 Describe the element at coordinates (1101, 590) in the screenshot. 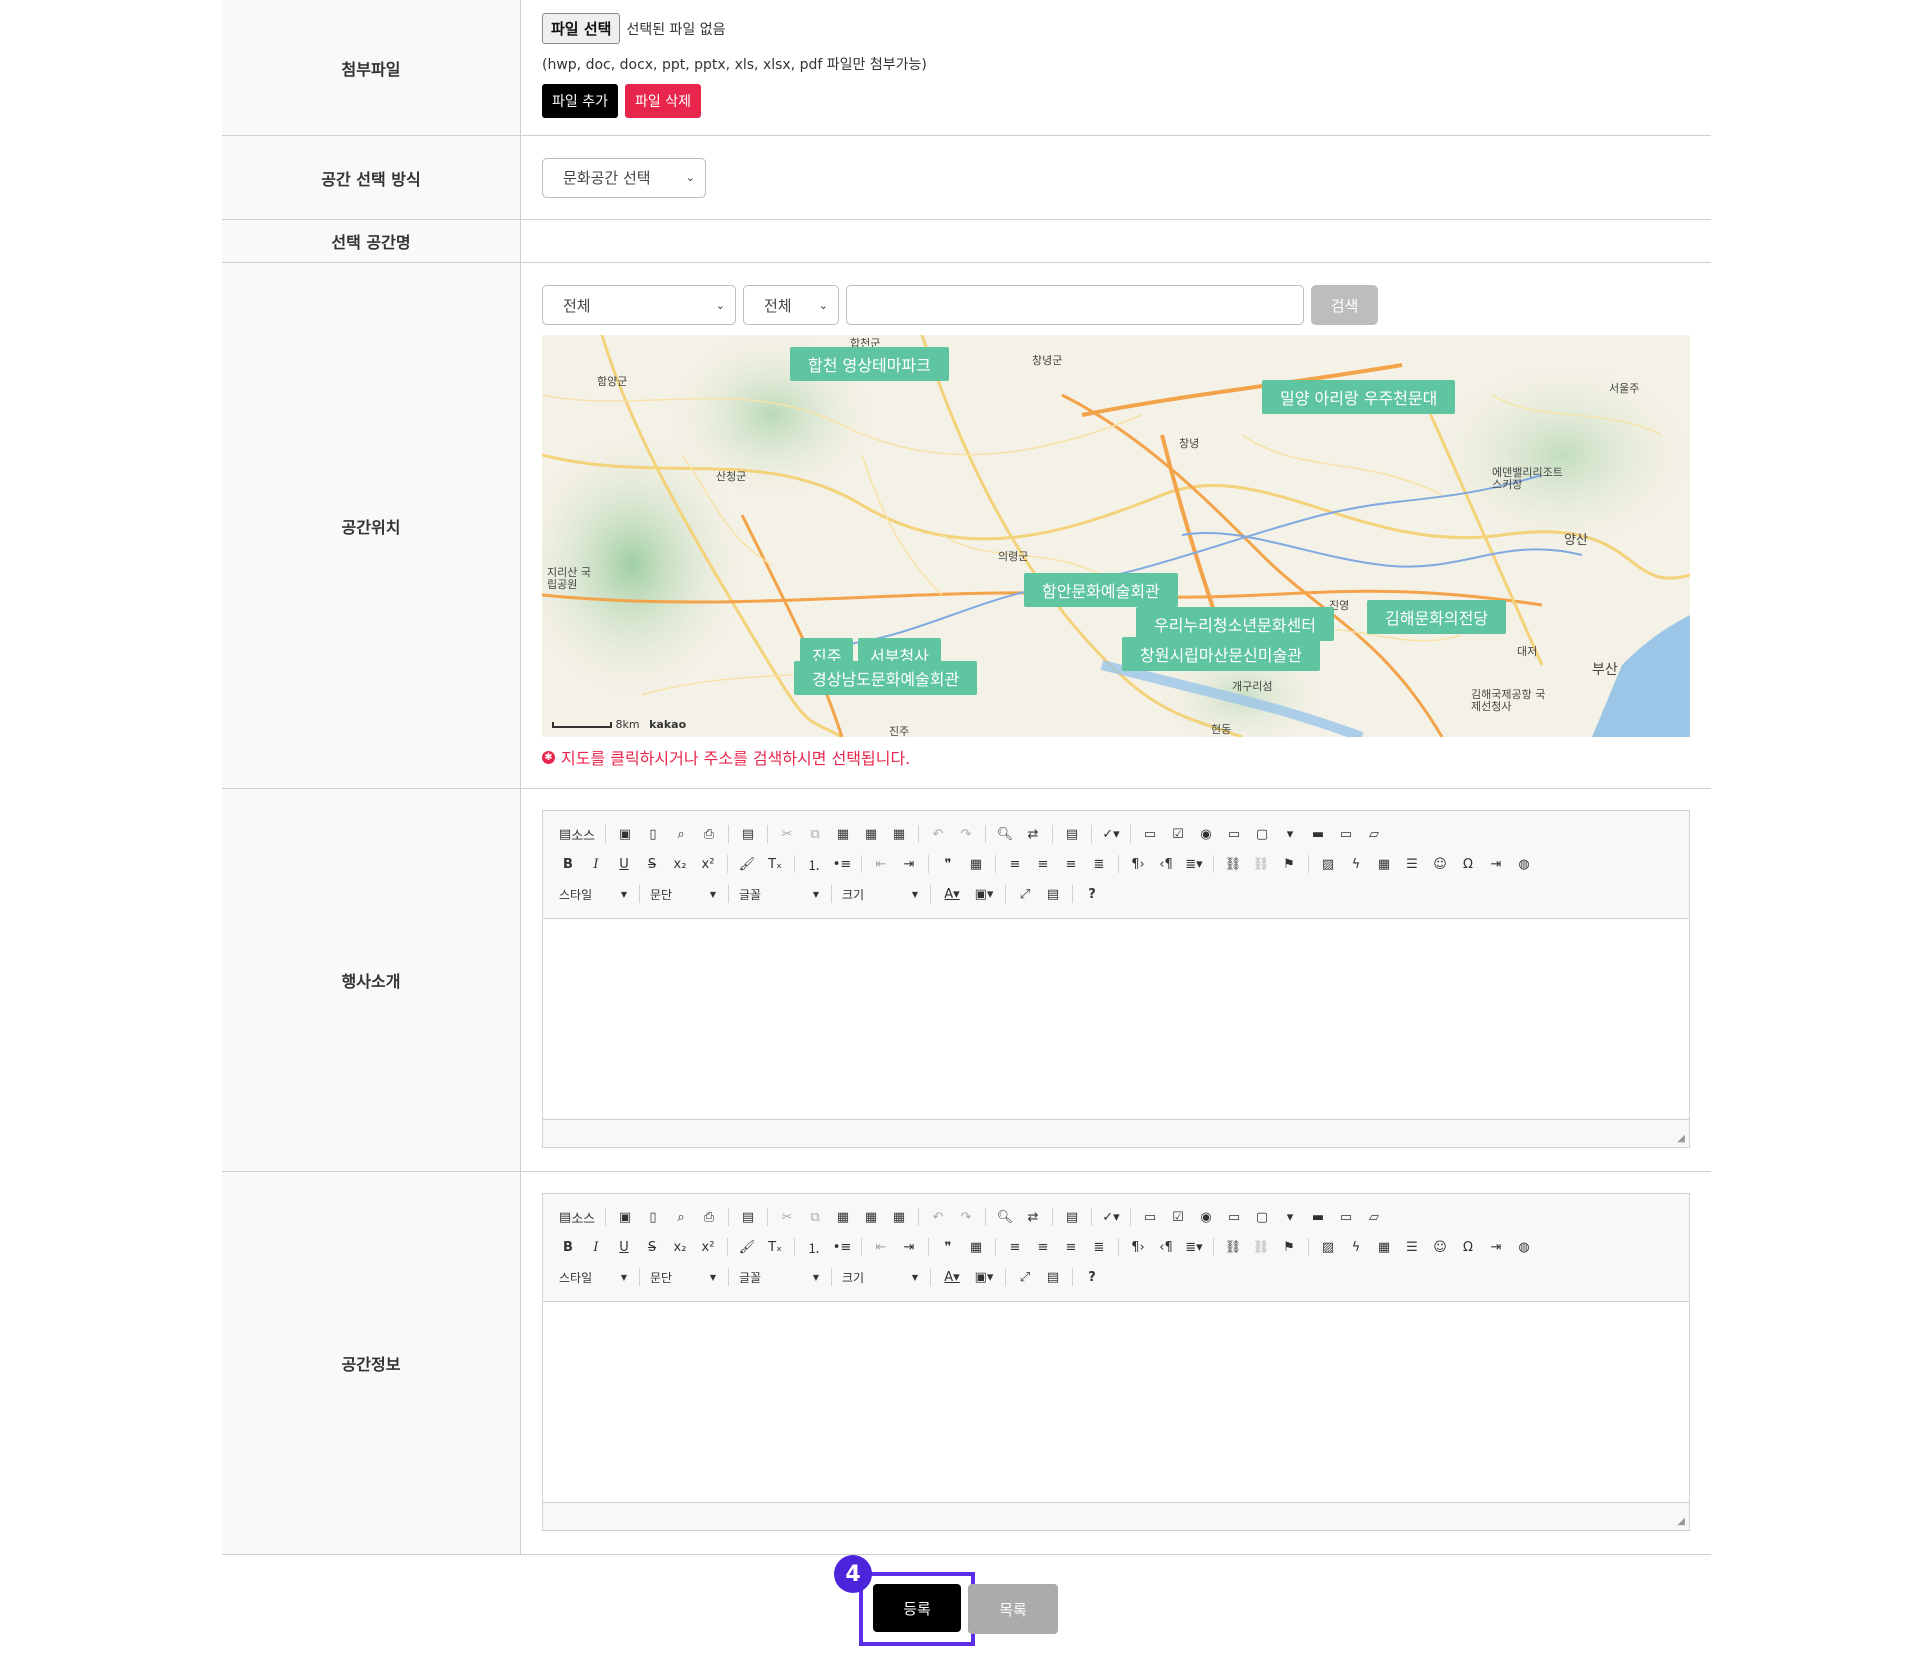

I see `map-marker: 함안문화예술회관` at that location.